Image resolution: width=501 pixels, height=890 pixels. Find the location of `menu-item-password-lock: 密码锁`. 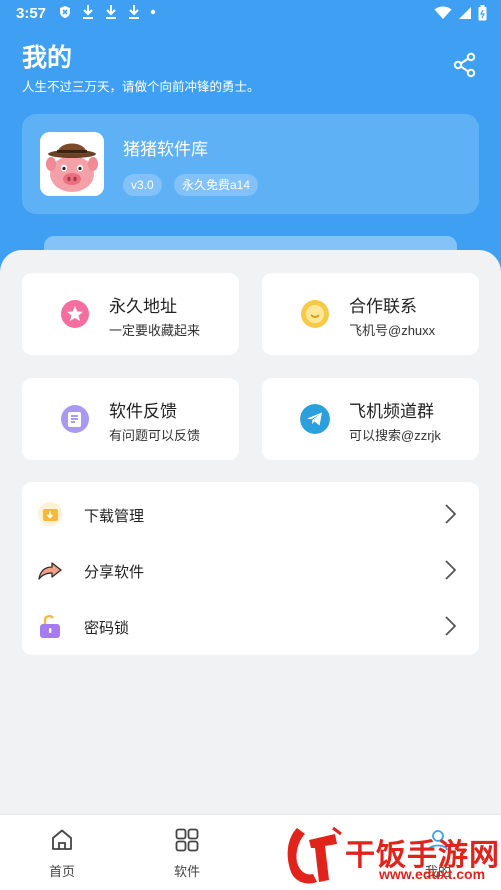

menu-item-password-lock: 密码锁 is located at coordinates (250, 625).